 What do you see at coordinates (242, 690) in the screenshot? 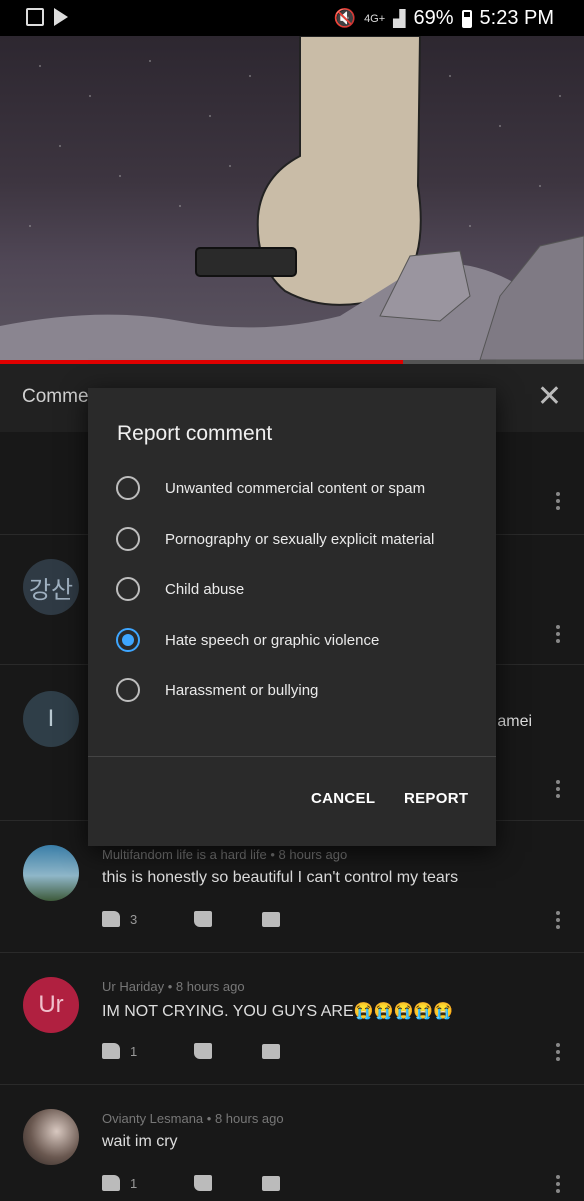
I see `option-label: Harassment or bullying` at bounding box center [242, 690].